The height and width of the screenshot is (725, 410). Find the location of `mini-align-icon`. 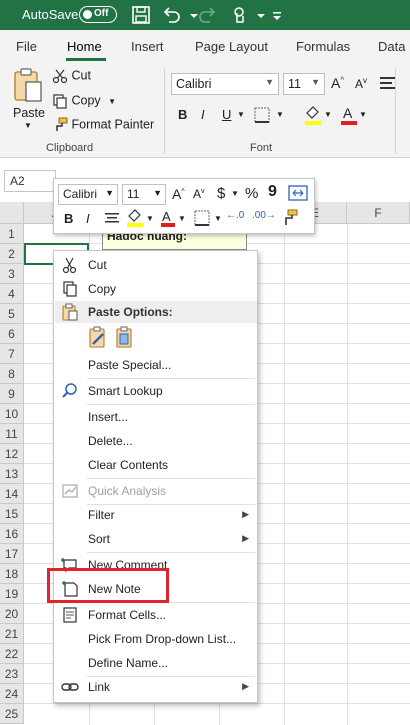

mini-align-icon is located at coordinates (112, 219).